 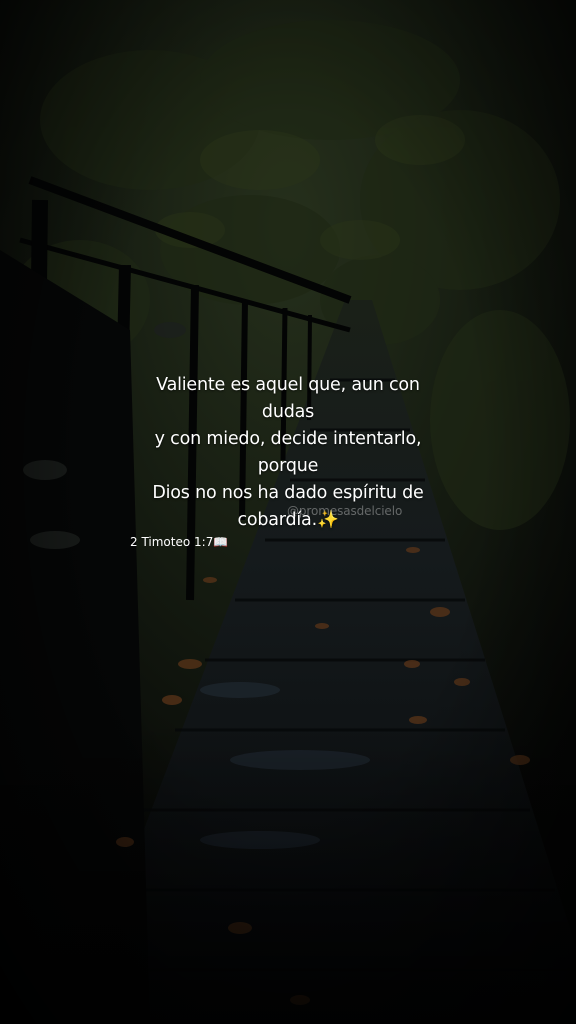 What do you see at coordinates (288, 439) in the screenshot?
I see `quote-line: y con miedo, decide intentarlo,` at bounding box center [288, 439].